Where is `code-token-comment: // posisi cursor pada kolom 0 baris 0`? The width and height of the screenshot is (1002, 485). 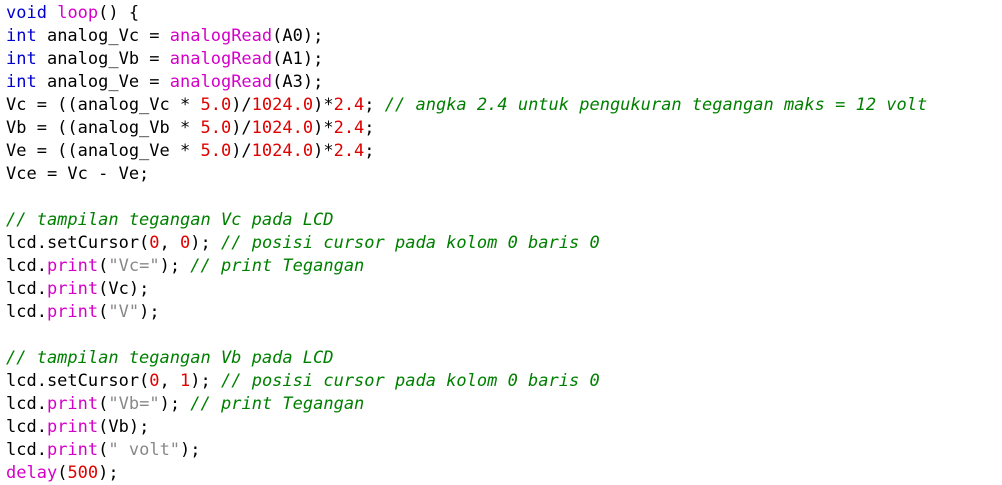
code-token-comment: // posisi cursor pada kolom 0 baris 0 is located at coordinates (410, 381).